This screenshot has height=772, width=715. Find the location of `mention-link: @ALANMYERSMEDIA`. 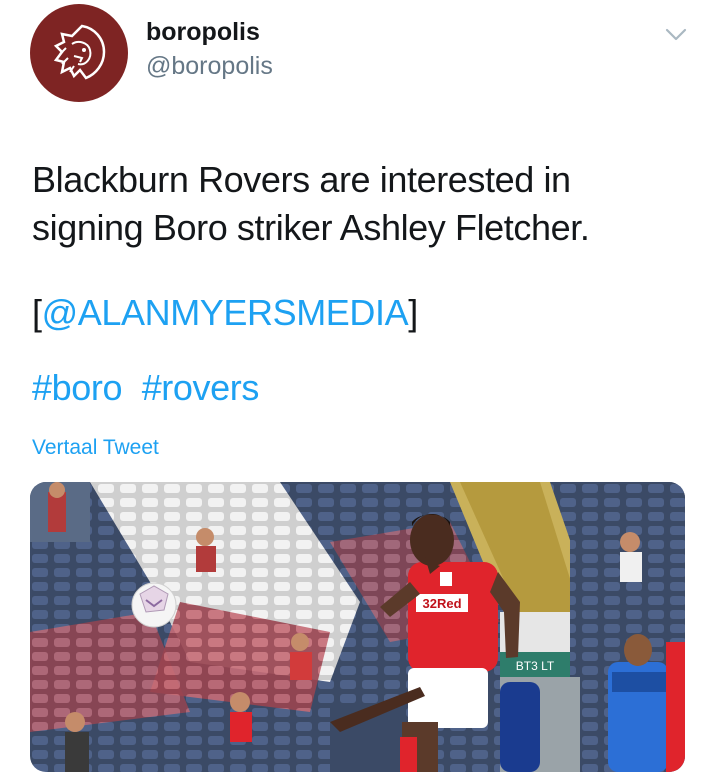

mention-link: @ALANMYERSMEDIA is located at coordinates (225, 312).